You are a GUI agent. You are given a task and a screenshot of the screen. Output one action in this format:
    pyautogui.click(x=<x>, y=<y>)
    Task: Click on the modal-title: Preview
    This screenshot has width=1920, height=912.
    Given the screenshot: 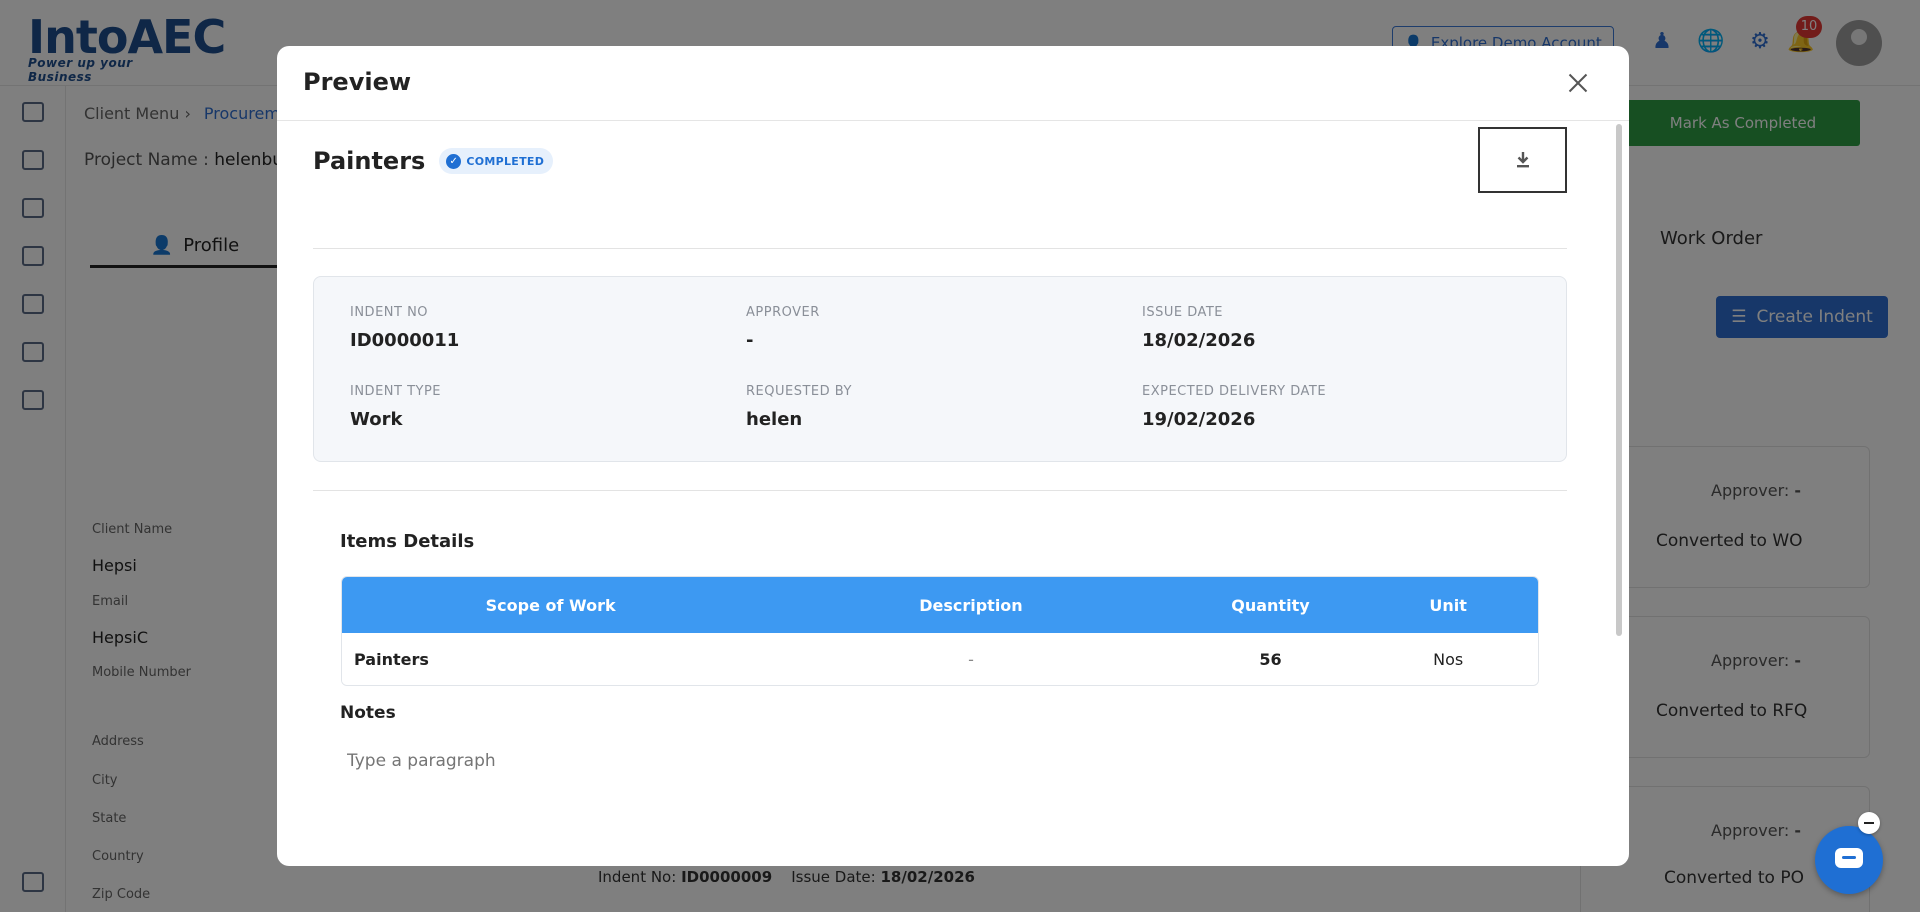 What is the action you would take?
    pyautogui.click(x=357, y=82)
    